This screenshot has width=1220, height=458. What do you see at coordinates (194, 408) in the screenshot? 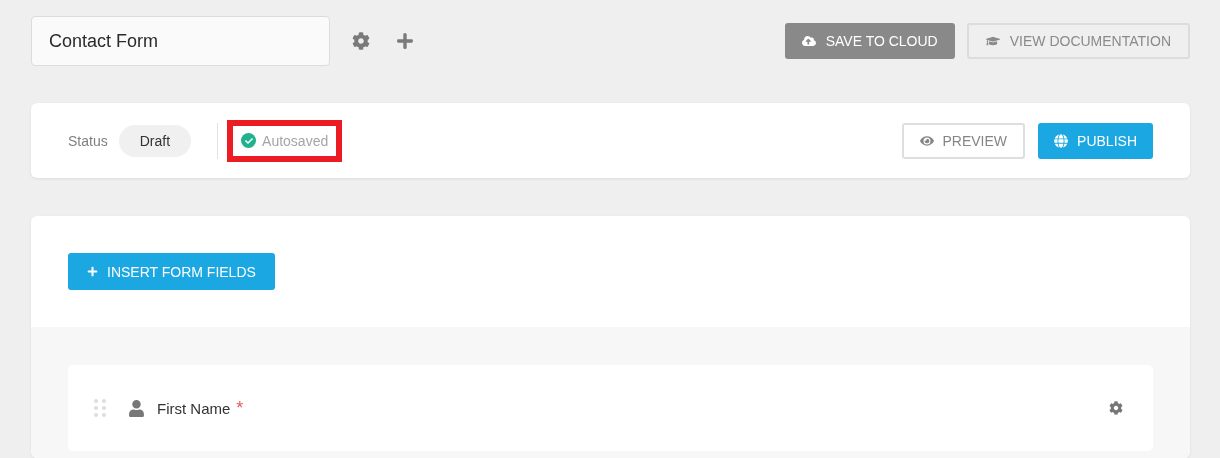
I see `field-label: First Name` at bounding box center [194, 408].